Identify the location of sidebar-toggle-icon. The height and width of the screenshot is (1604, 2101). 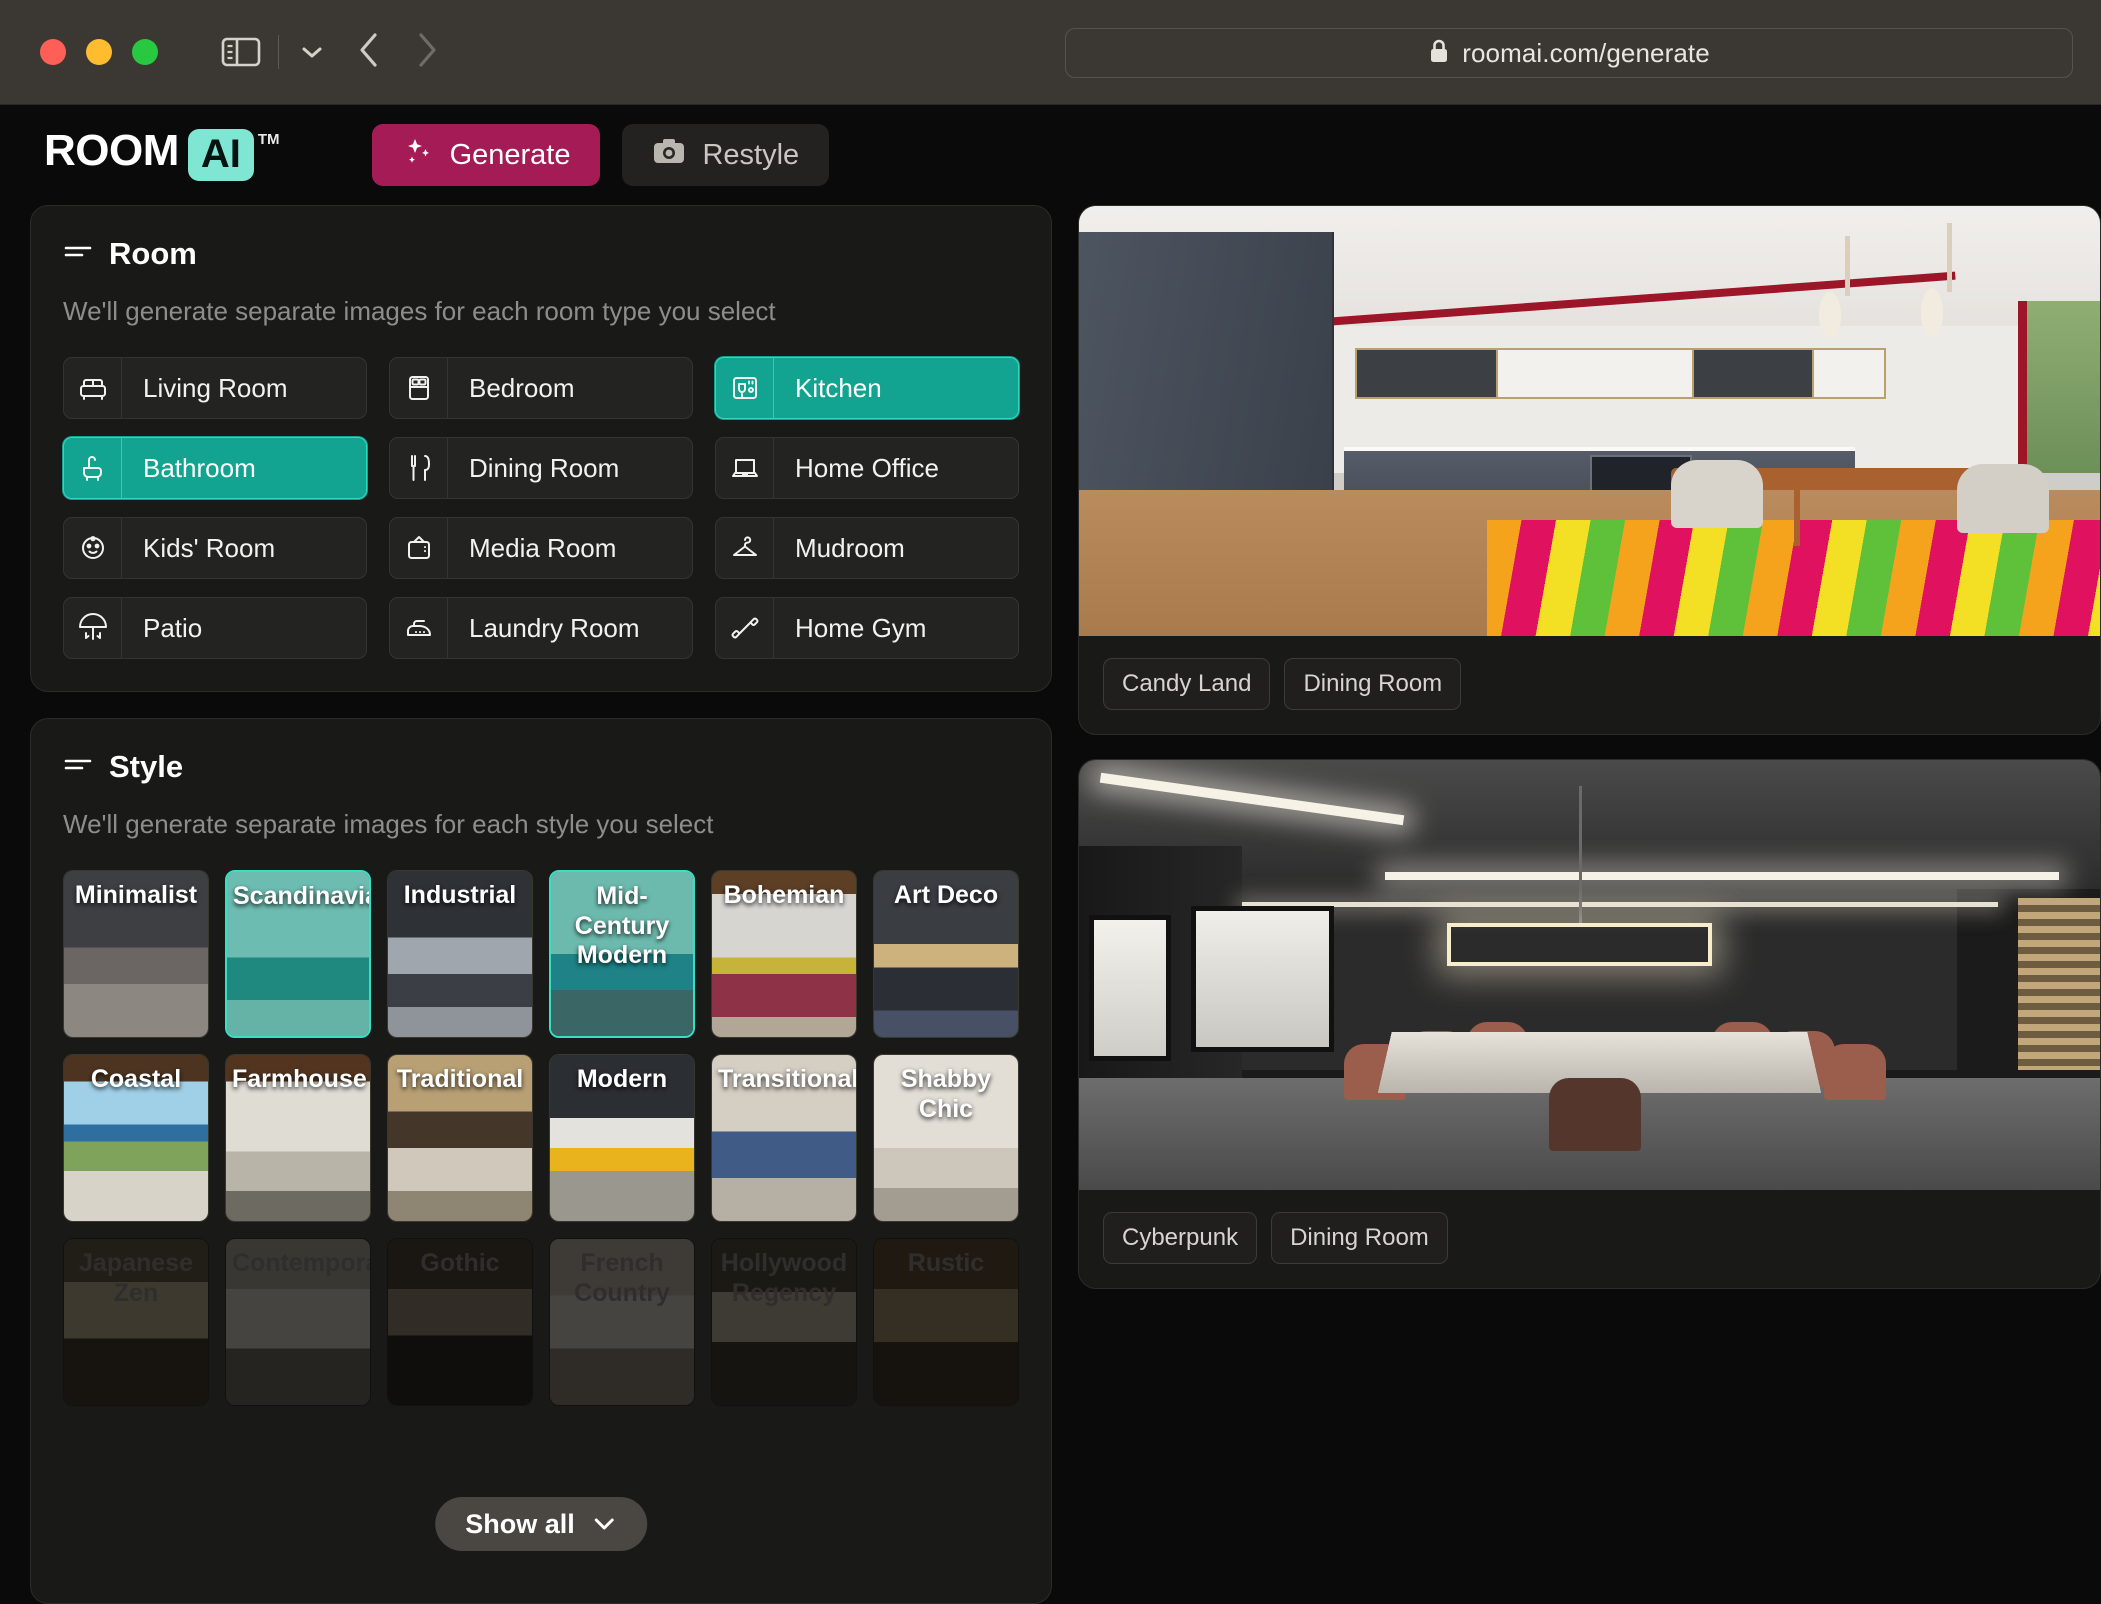
(241, 52).